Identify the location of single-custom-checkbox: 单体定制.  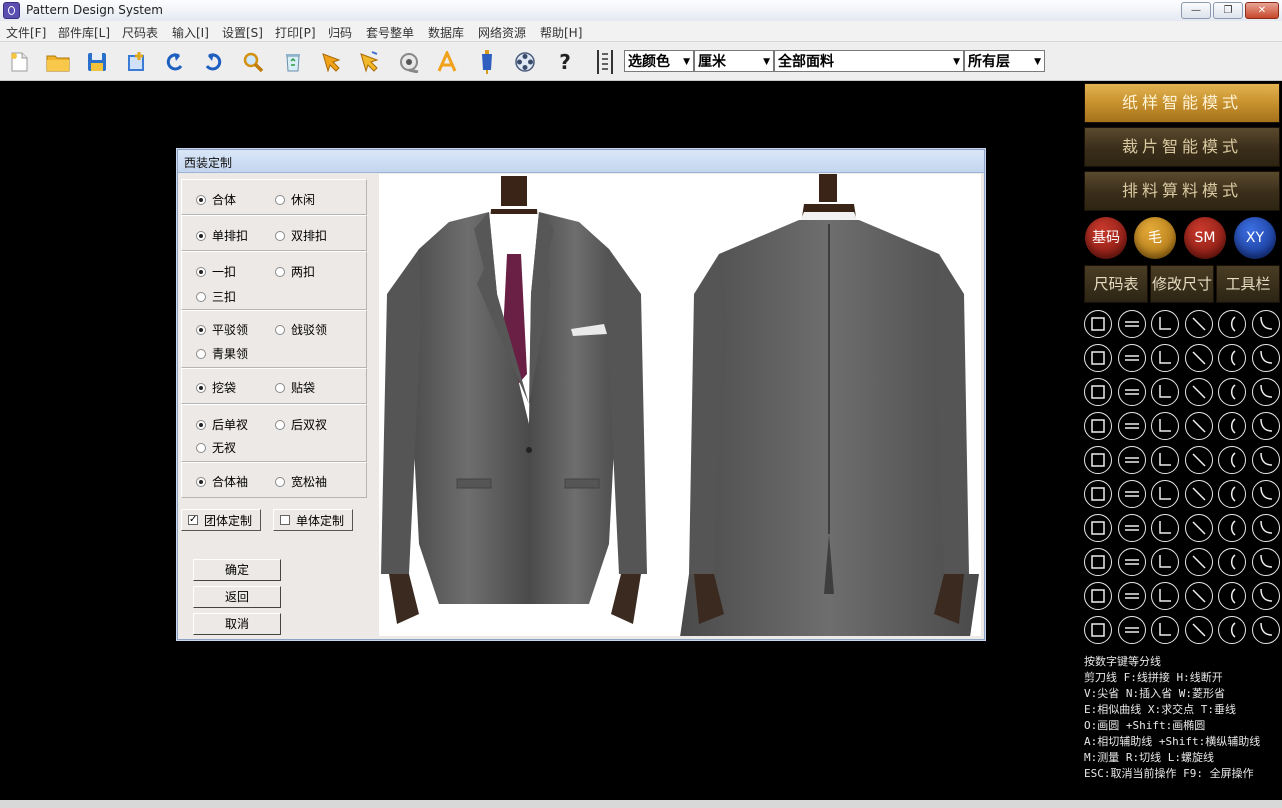
(313, 520).